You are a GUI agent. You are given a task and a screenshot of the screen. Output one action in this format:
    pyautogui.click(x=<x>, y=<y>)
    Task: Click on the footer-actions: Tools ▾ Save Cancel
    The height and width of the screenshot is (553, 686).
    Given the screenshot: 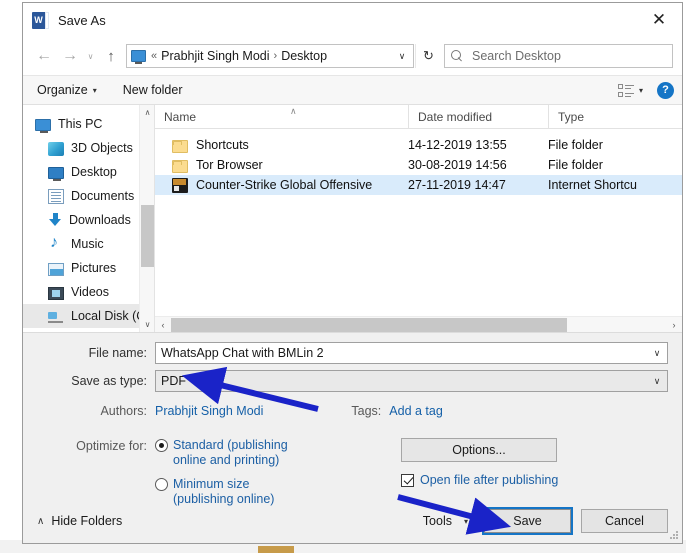 What is the action you would take?
    pyautogui.click(x=545, y=521)
    